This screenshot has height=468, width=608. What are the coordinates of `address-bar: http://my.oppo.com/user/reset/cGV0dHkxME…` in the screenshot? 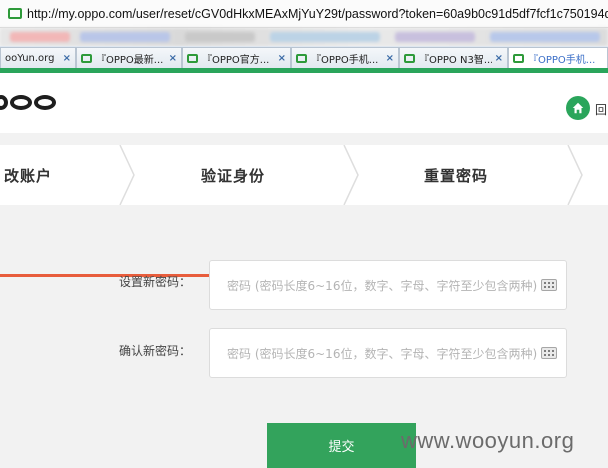 It's located at (304, 14).